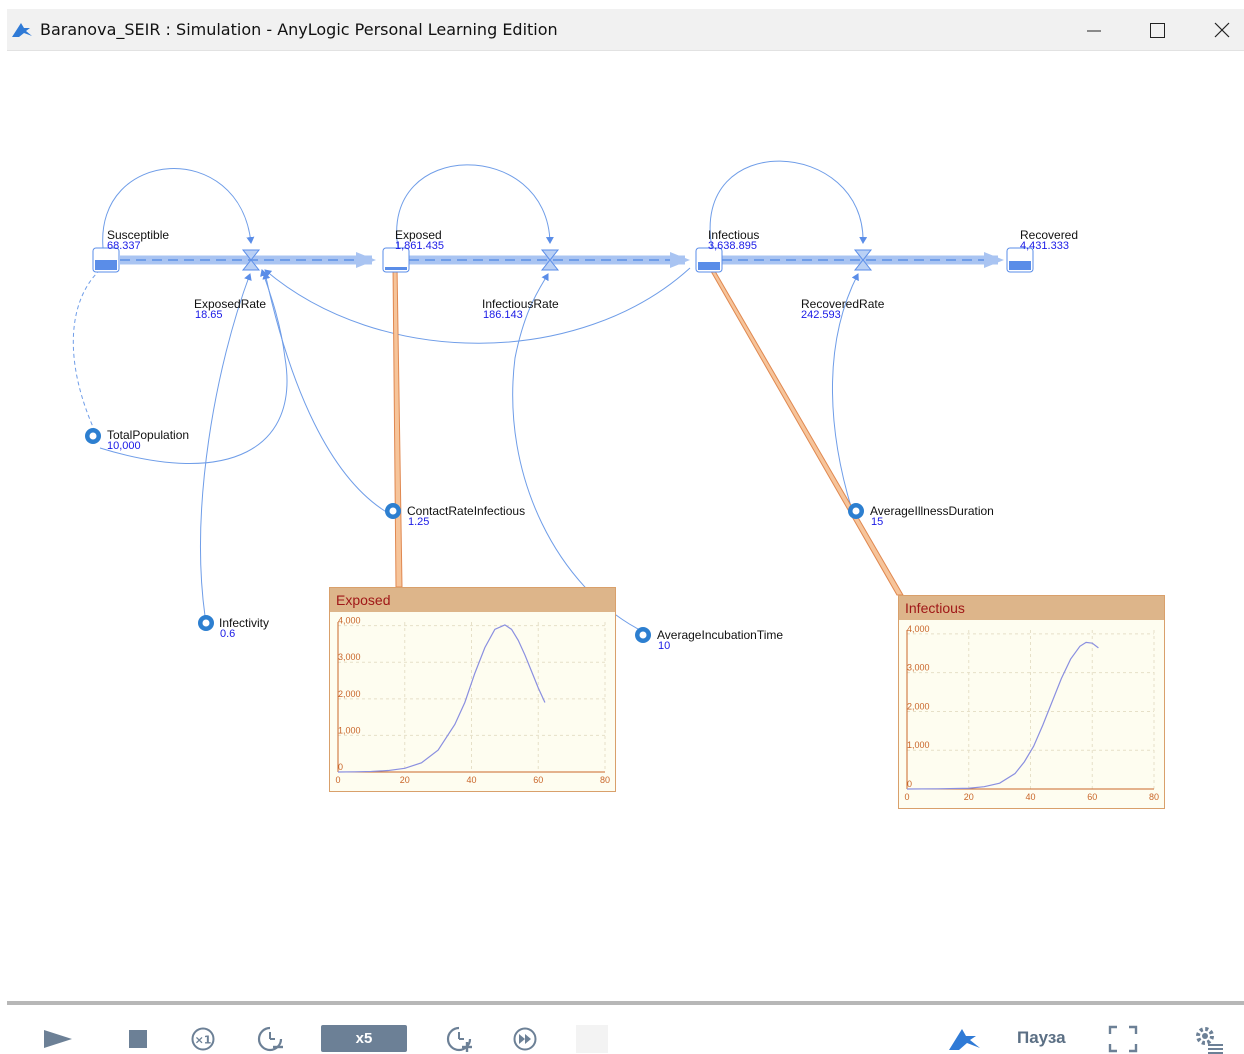  I want to click on x1-icon: ×1, so click(203, 1039).